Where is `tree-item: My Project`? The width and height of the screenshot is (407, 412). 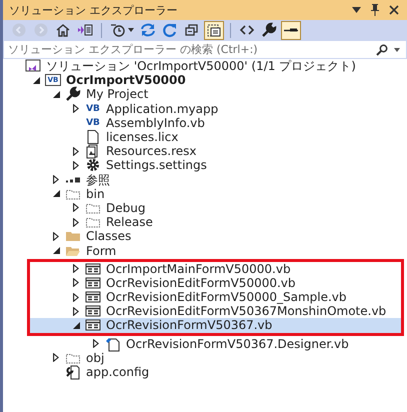 tree-item: My Project is located at coordinates (205, 94).